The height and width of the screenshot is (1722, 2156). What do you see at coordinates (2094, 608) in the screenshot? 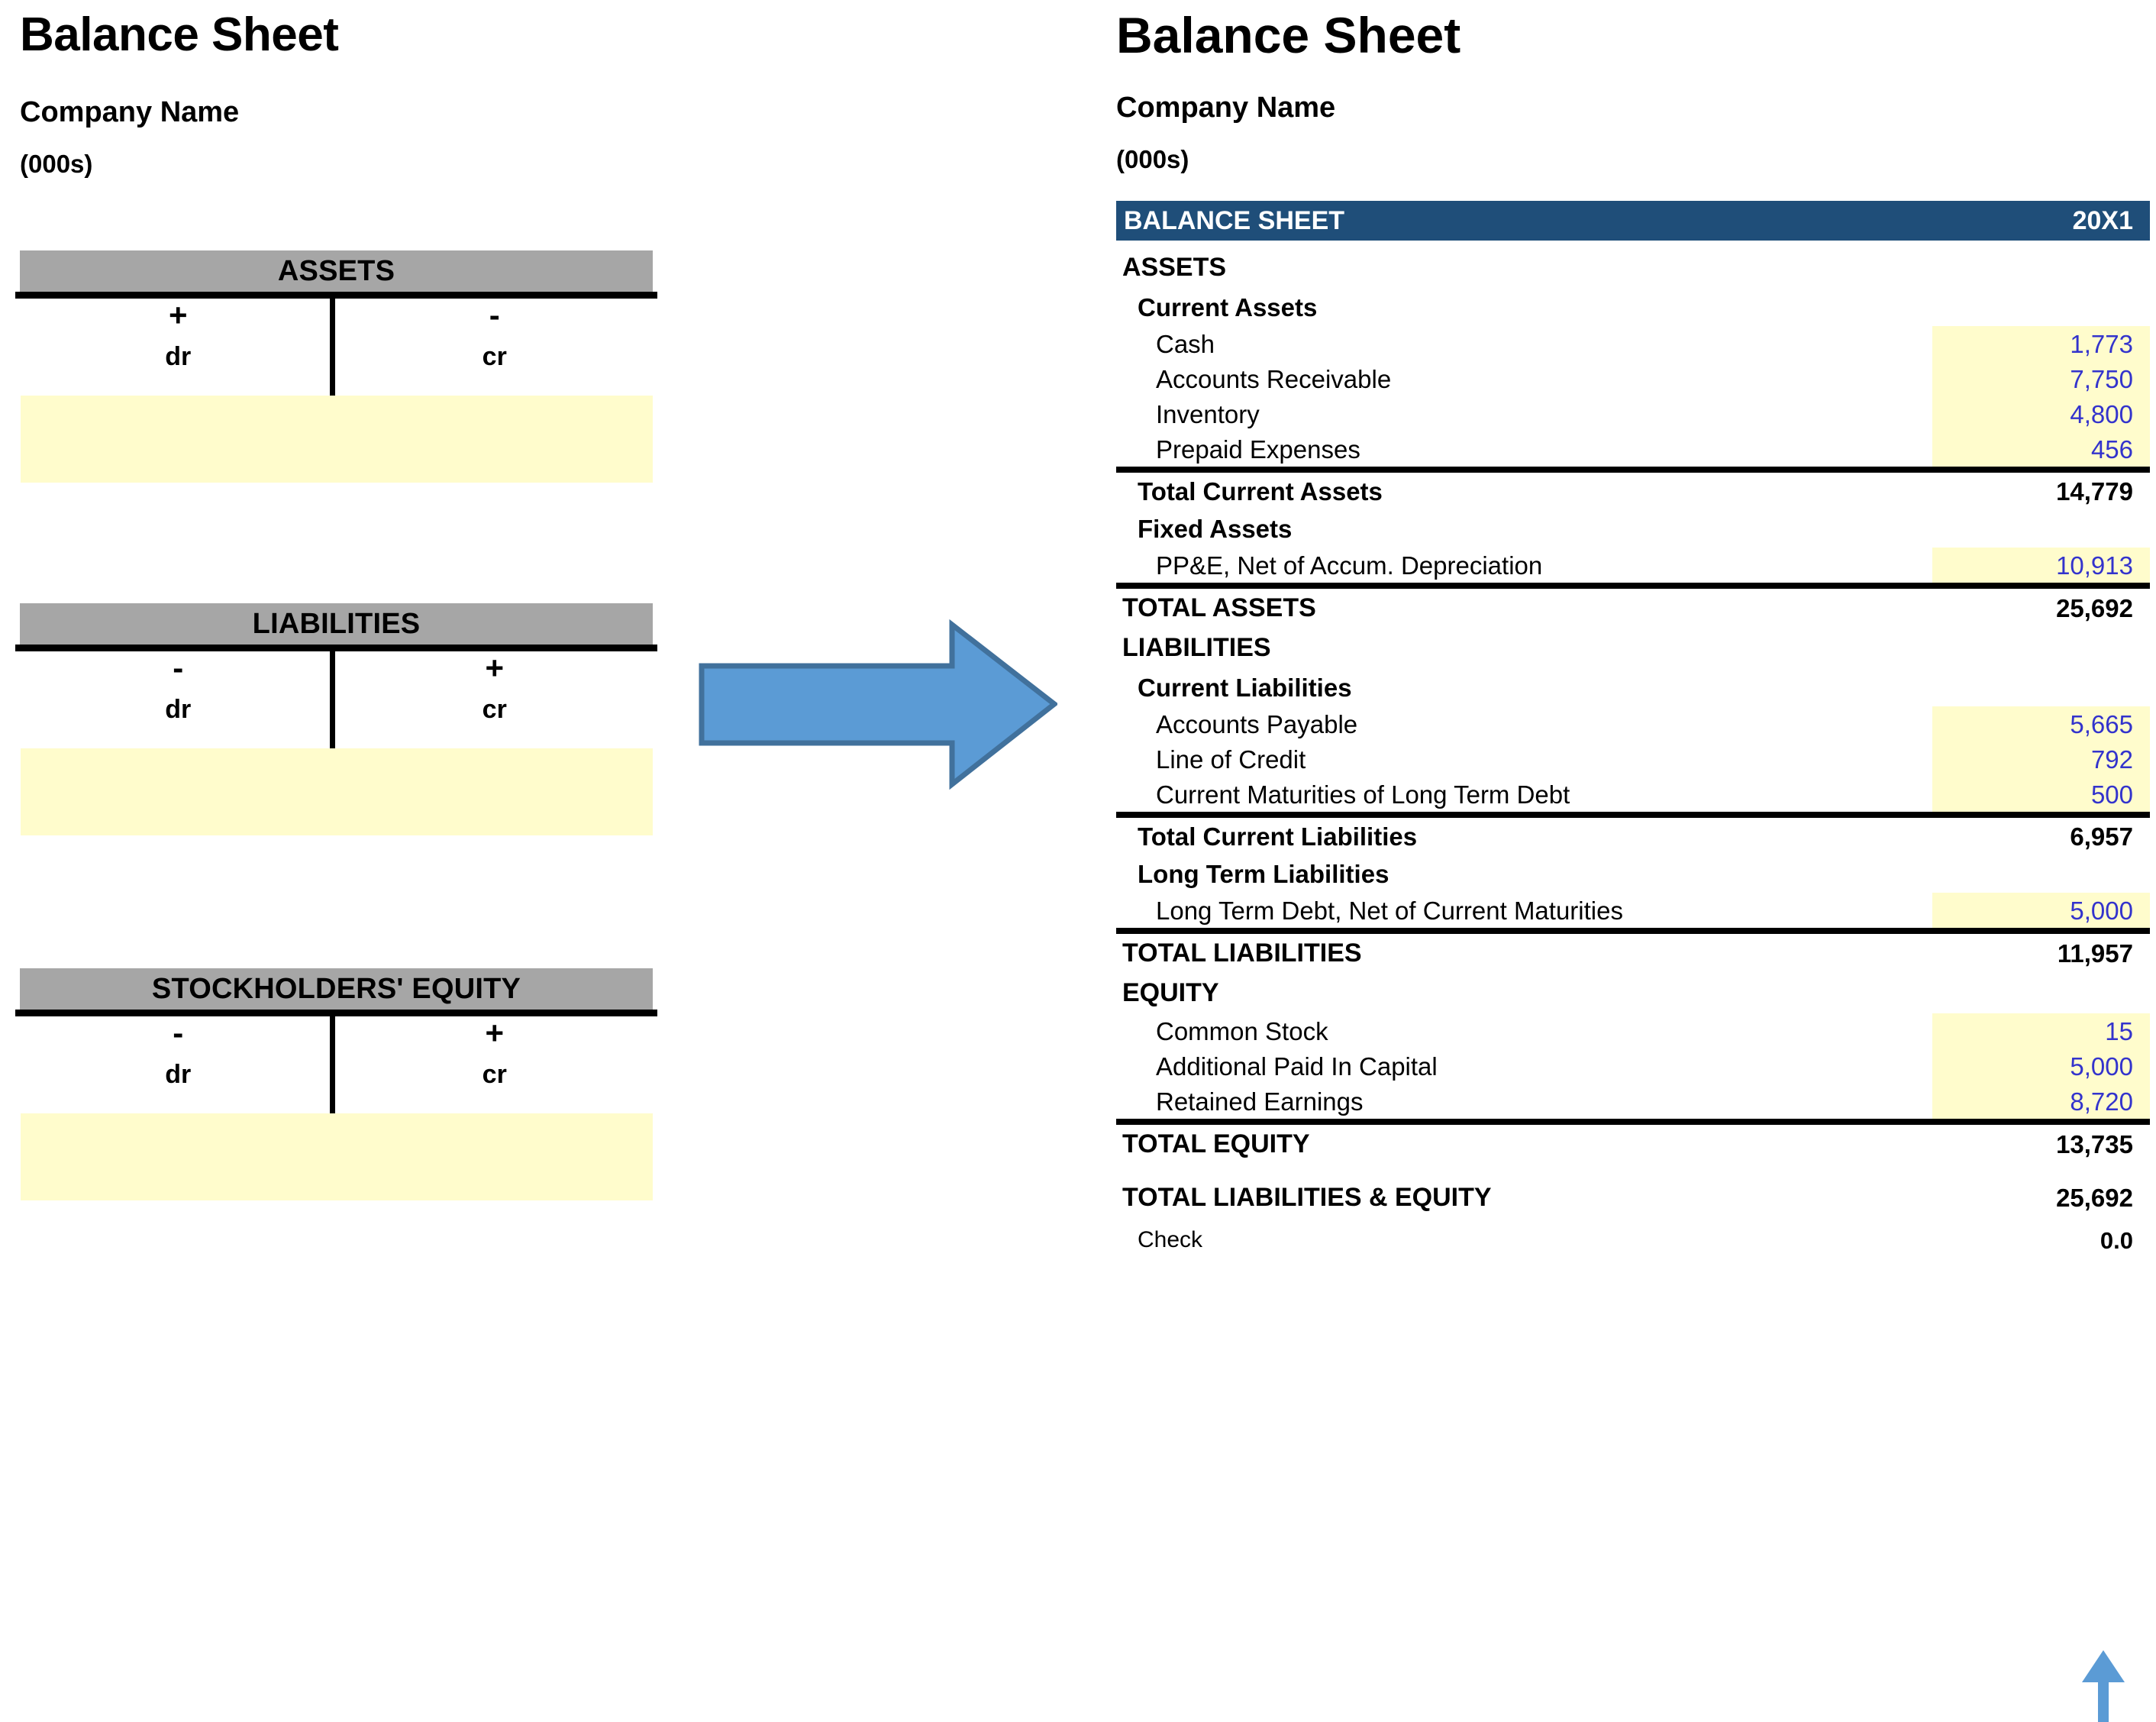
I see `row-total-assets-value: 25,692` at bounding box center [2094, 608].